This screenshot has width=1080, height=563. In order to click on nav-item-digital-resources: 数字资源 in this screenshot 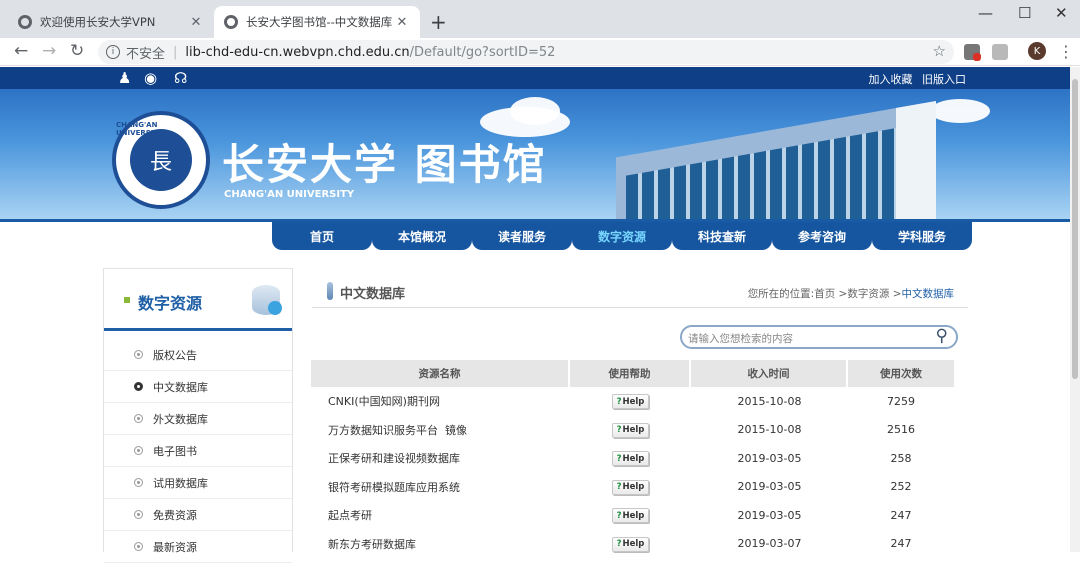, I will do `click(622, 236)`.